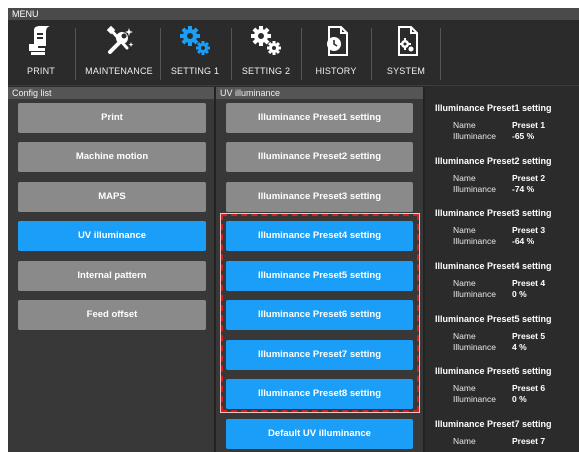 The width and height of the screenshot is (579, 452). What do you see at coordinates (519, 347) in the screenshot?
I see `preset-illuminance-value: 4 %` at bounding box center [519, 347].